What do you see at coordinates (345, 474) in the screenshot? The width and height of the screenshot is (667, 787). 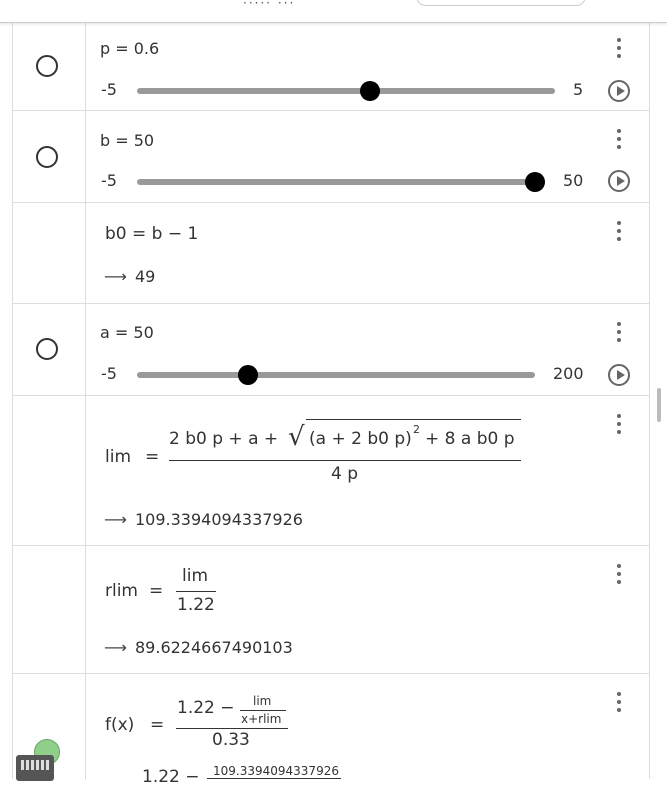 I see `lim-denominator: 4 p` at bounding box center [345, 474].